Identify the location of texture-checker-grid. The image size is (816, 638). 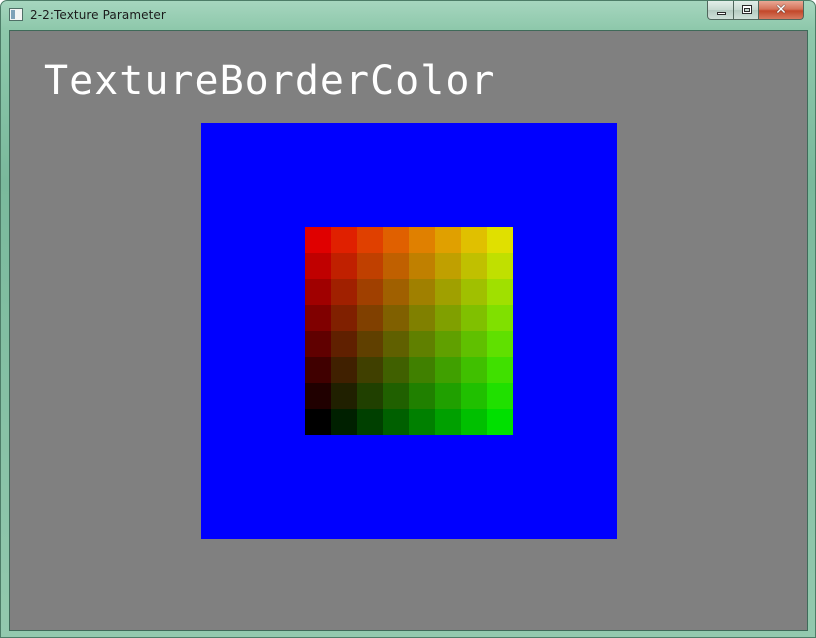
(409, 331).